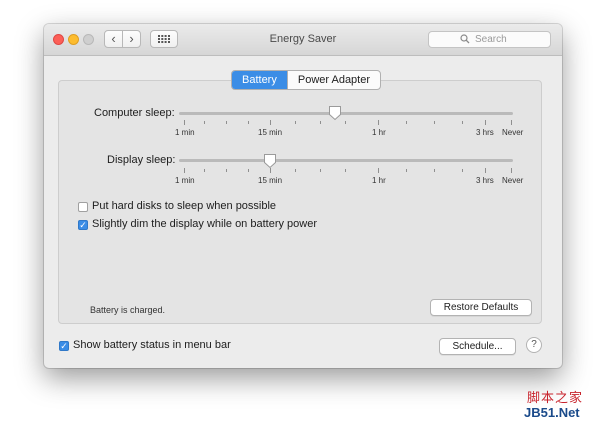 The width and height of the screenshot is (600, 430). Describe the element at coordinates (481, 307) in the screenshot. I see `restore-defaults-button: Restore Defaults` at that location.